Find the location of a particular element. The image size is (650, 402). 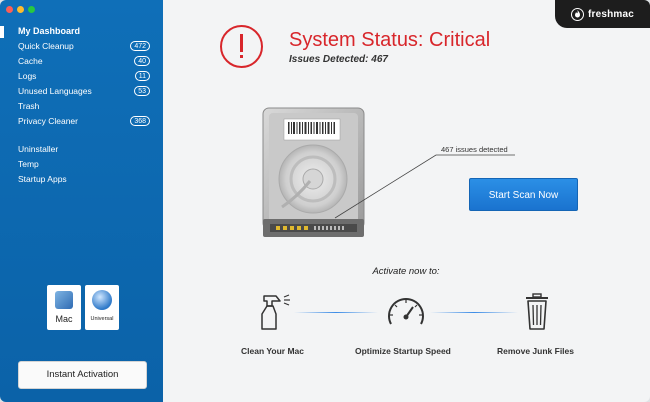

trash-bin-icon is located at coordinates (537, 311).